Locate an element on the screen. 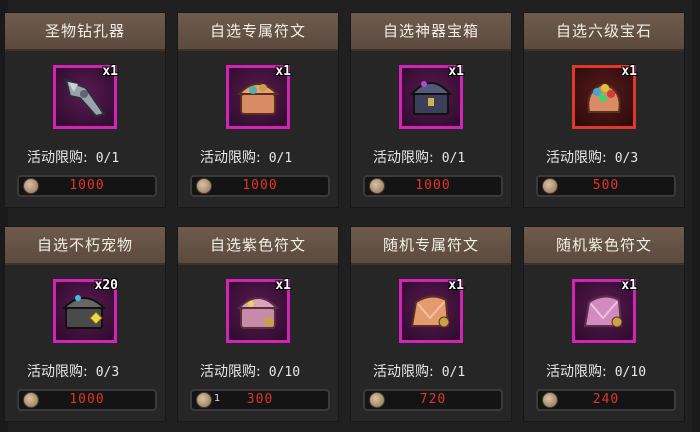 The image size is (700, 432). shop-item-card: 自选神器宝箱 x1 活动限购: 0/1 1000 is located at coordinates (431, 110).